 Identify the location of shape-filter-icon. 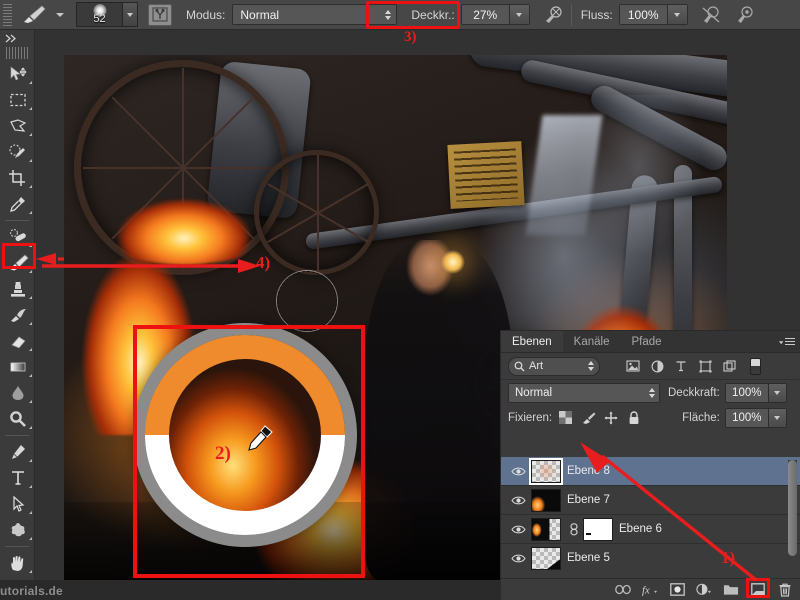
(705, 366).